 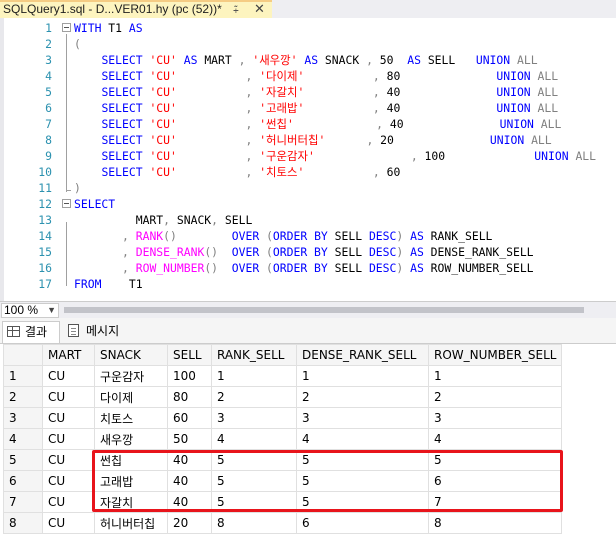 I want to click on grid-cell: 구운감자, so click(x=131, y=376).